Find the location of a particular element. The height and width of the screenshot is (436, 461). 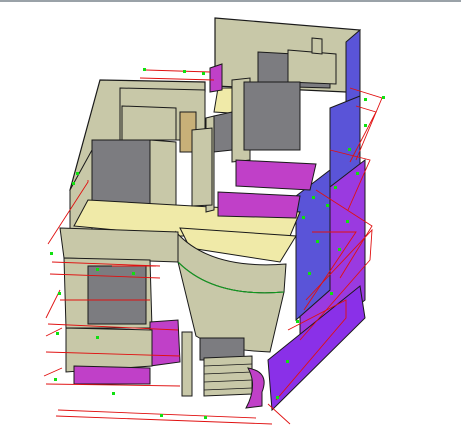

purple-room-upper is located at coordinates (276, 175).